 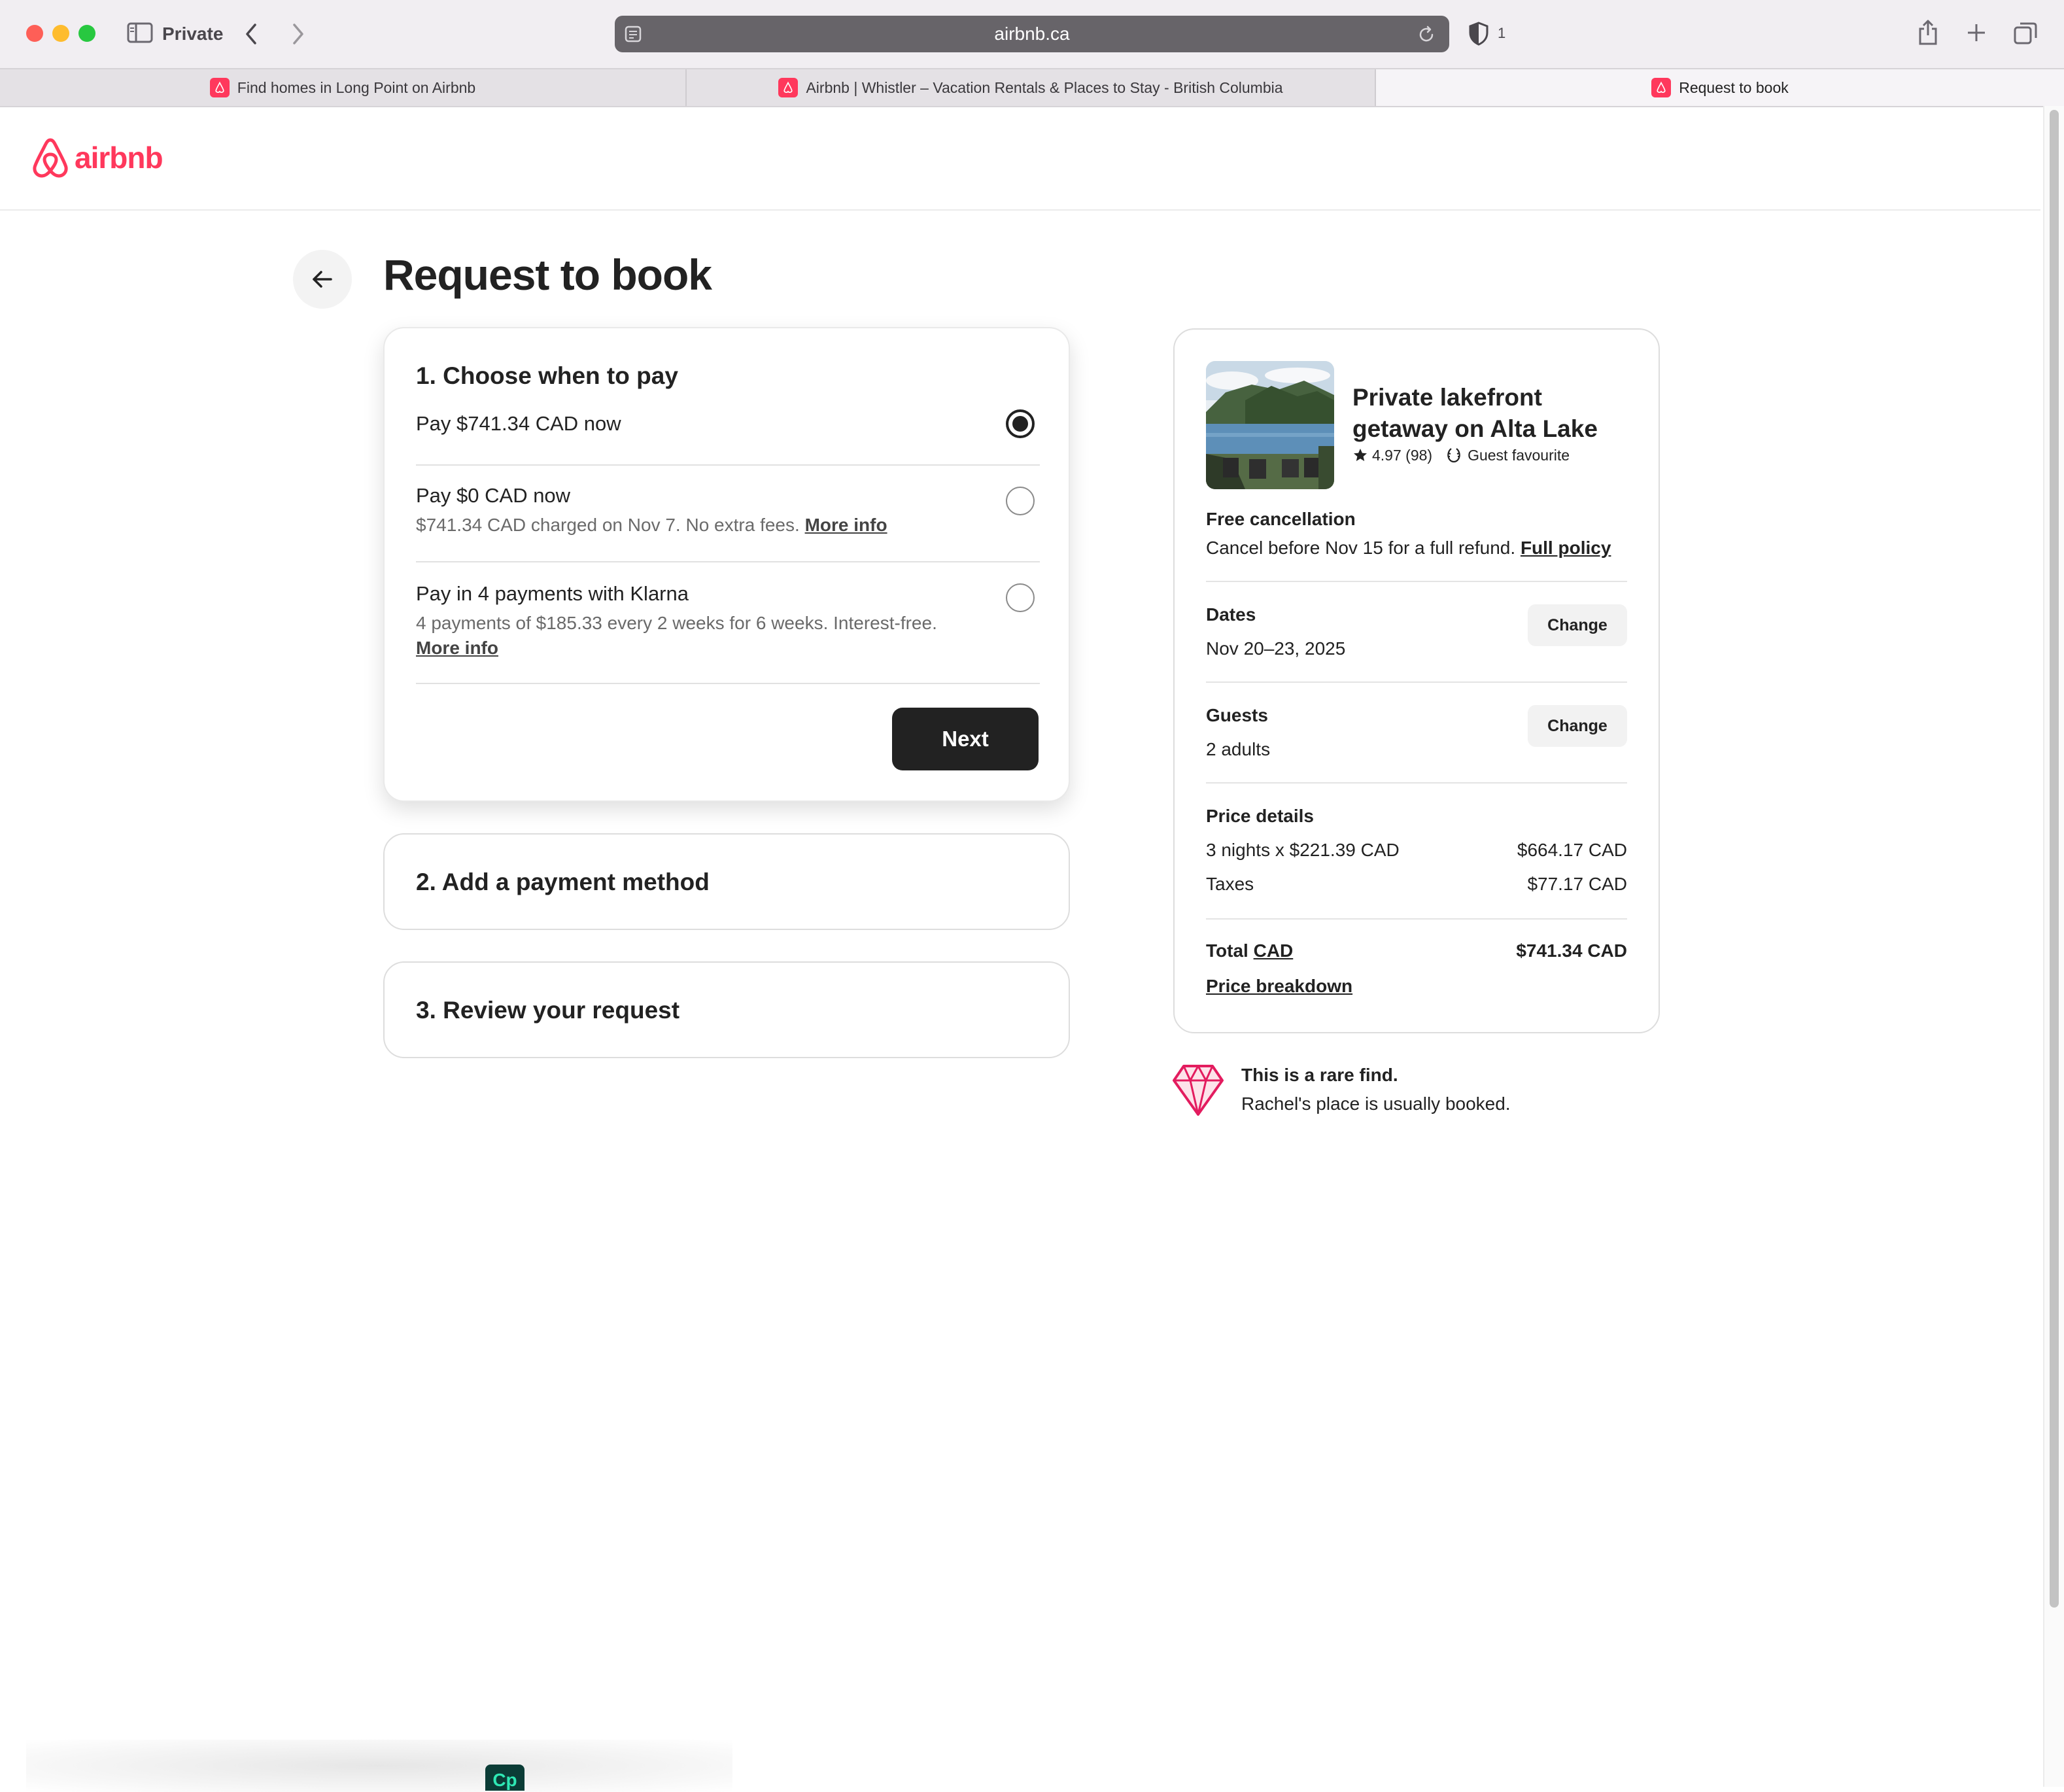 What do you see at coordinates (1281, 519) in the screenshot?
I see `cancellation-title: Free cancellation` at bounding box center [1281, 519].